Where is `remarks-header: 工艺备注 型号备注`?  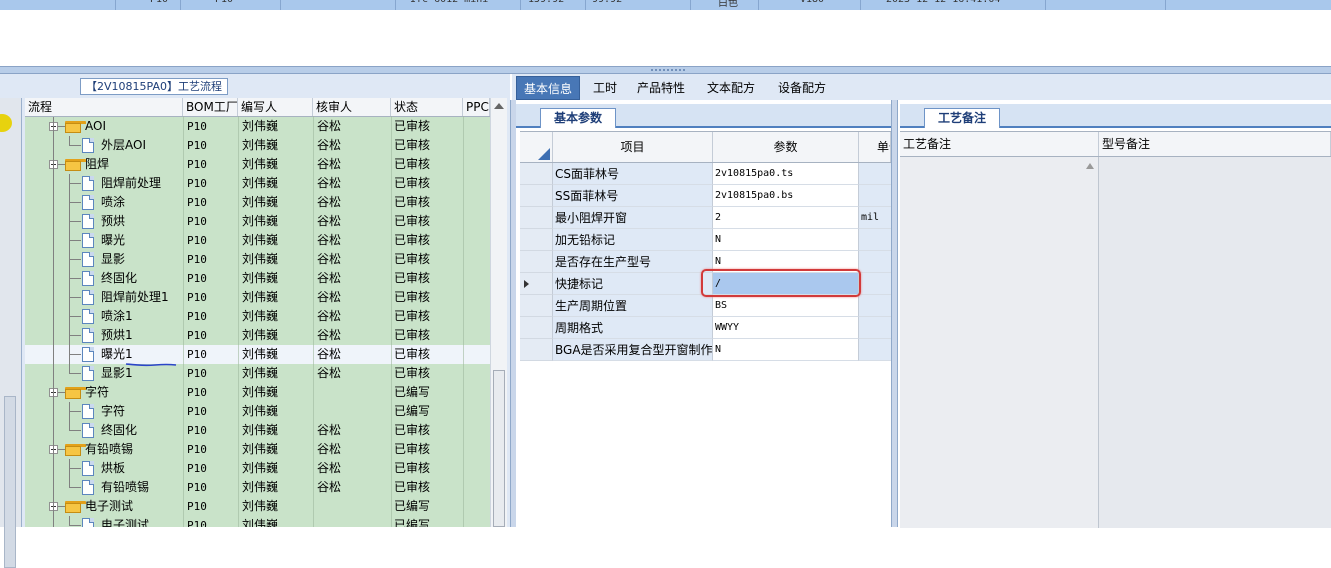
remarks-header: 工艺备注 型号备注 is located at coordinates (1115, 144).